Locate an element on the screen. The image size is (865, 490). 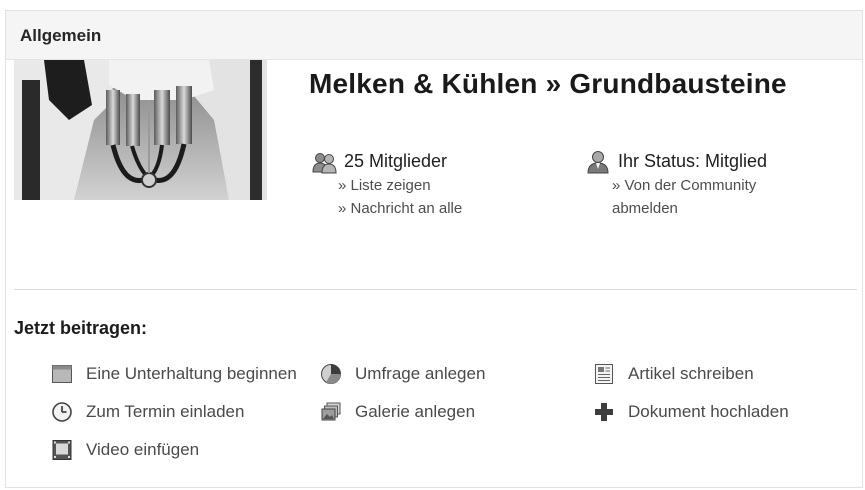
leave-community-link-line2: abmelden is located at coordinates (645, 208).